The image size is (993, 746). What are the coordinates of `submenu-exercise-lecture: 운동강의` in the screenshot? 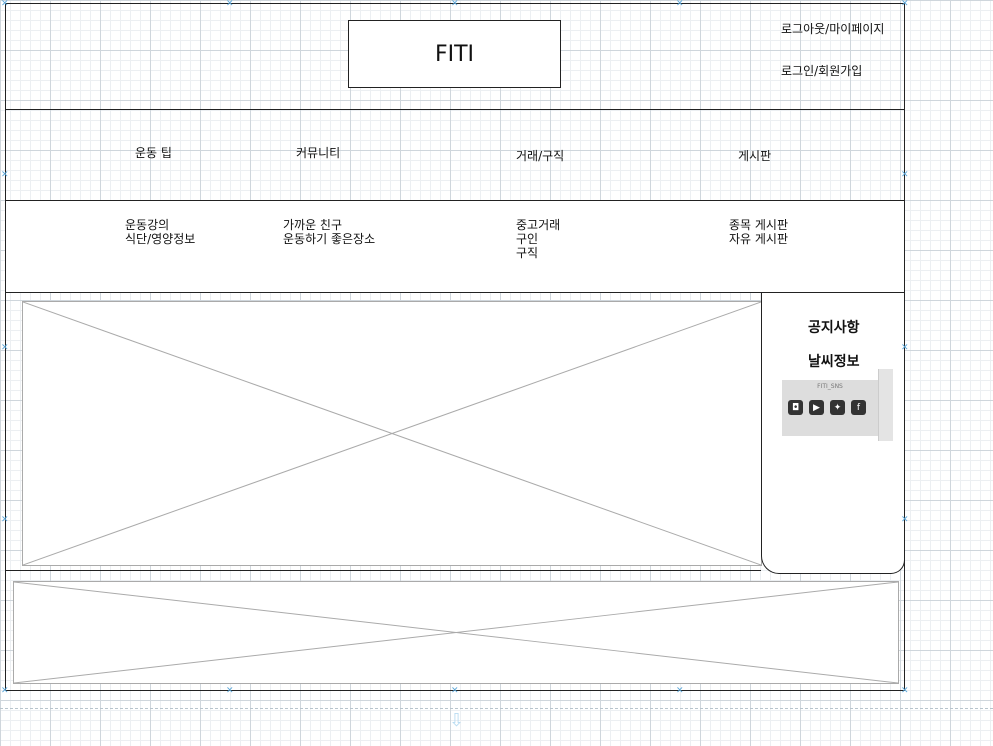 It's located at (147, 225).